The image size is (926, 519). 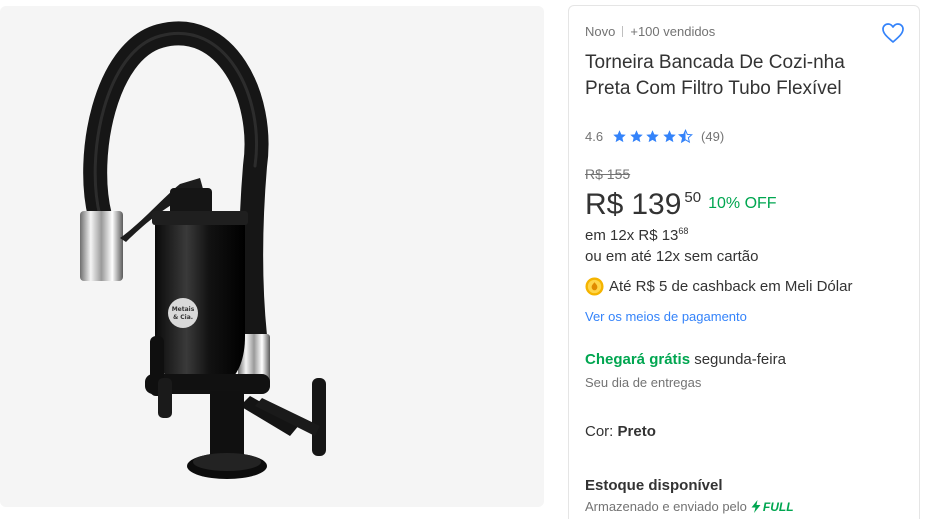 I want to click on stock-subtext: Armazenado e enviado pelo FULL, so click(x=689, y=506).